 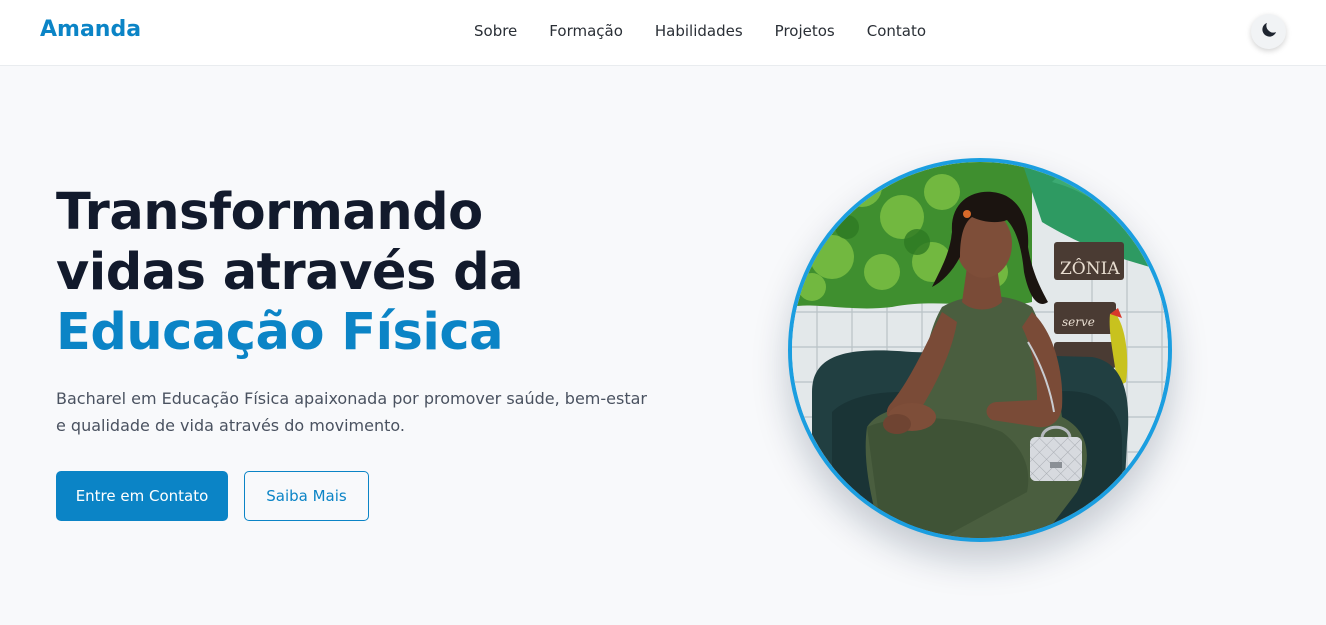 I want to click on photo-sign-text-2: serve, so click(x=1078, y=322).